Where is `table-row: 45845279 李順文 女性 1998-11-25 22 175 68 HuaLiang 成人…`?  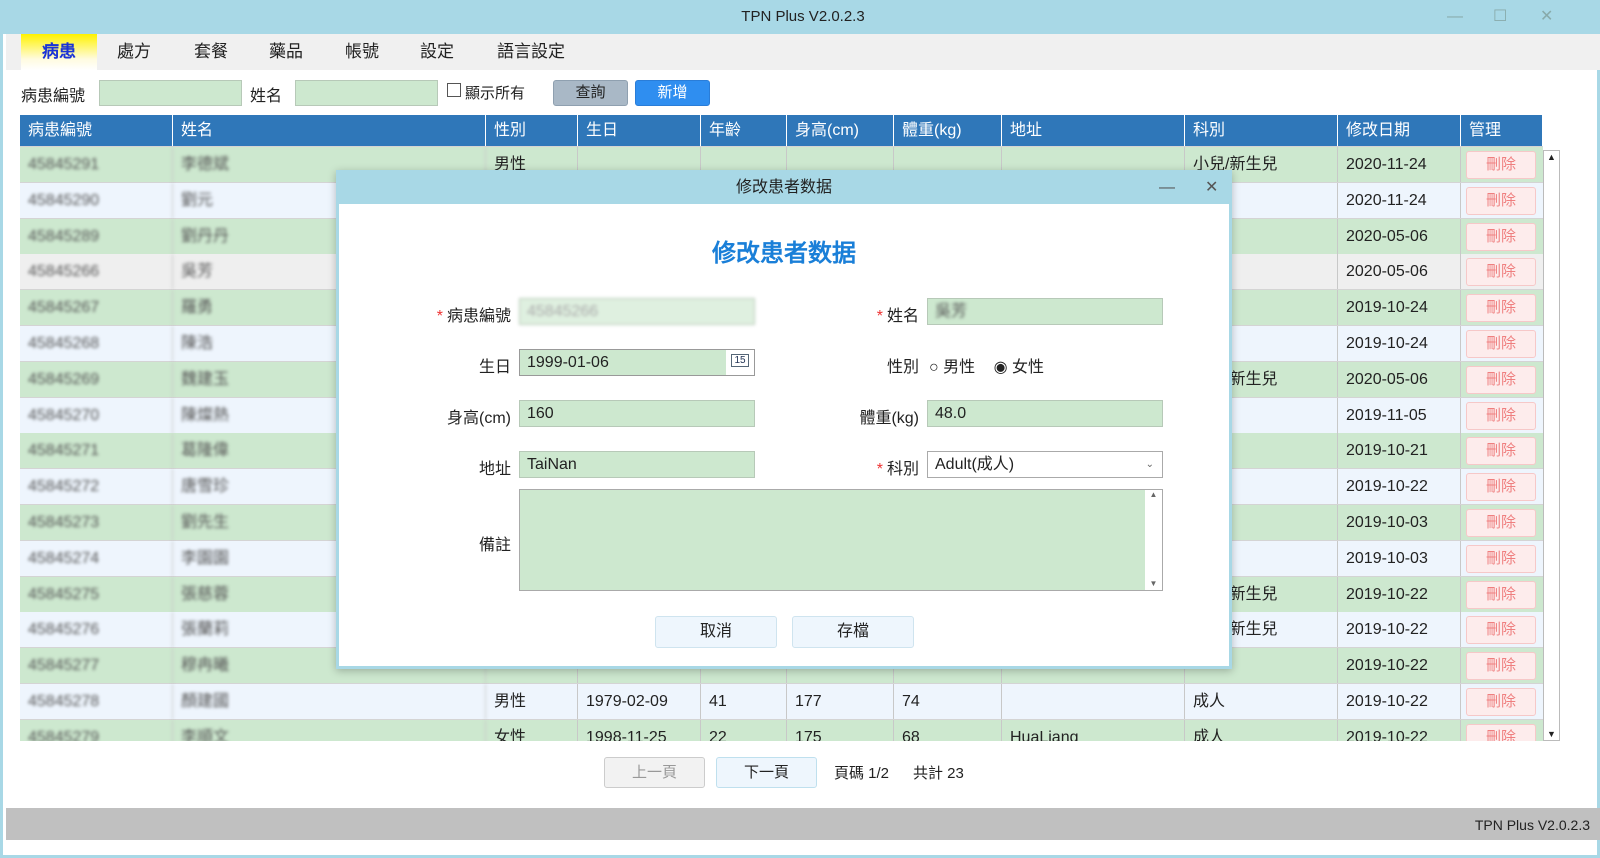
table-row: 45845279 李順文 女性 1998-11-25 22 175 68 HuaLiang 成人… is located at coordinates (781, 730).